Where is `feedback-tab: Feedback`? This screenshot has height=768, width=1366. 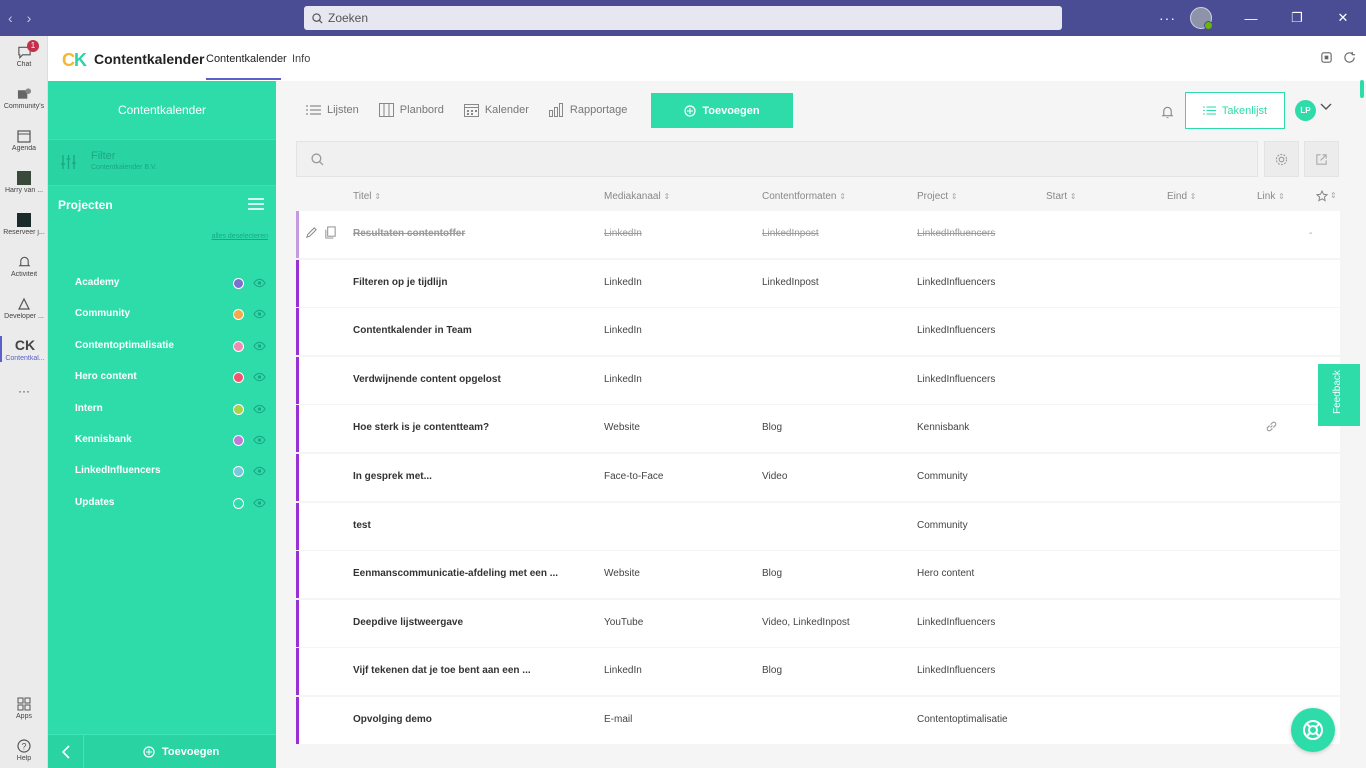
feedback-tab: Feedback is located at coordinates (1339, 395).